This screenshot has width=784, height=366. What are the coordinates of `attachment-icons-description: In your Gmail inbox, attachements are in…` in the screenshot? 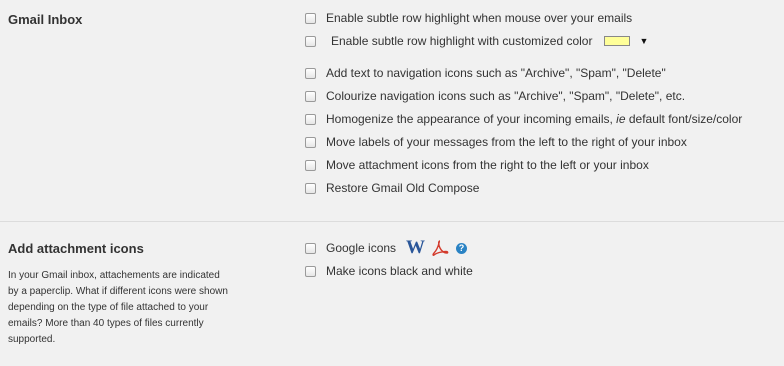 It's located at (118, 307).